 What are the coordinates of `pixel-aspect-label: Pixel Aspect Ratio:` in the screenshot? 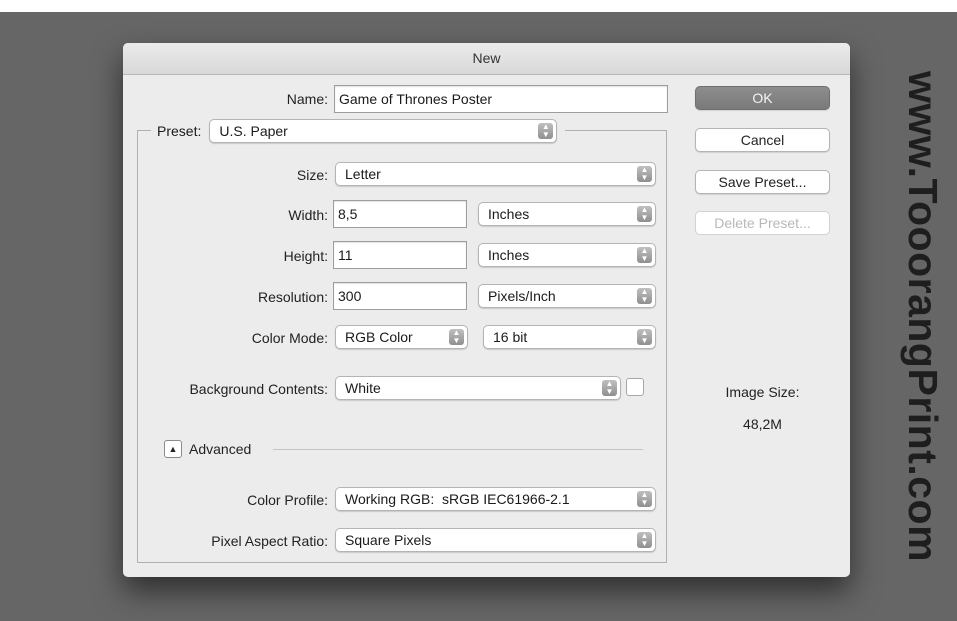 It's located at (269, 541).